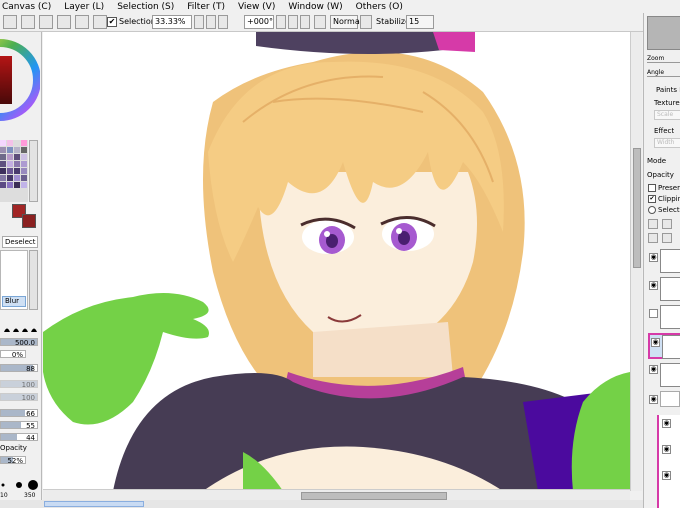 This screenshot has width=680, height=508. Describe the element at coordinates (256, 7) in the screenshot. I see `menu-view: View (V)` at that location.